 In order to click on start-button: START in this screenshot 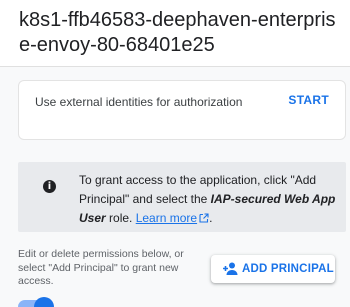, I will do `click(308, 100)`.